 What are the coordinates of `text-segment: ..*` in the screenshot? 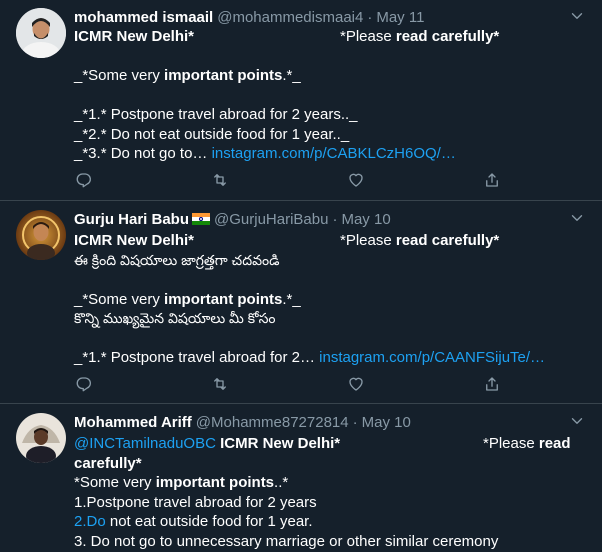 It's located at (281, 482).